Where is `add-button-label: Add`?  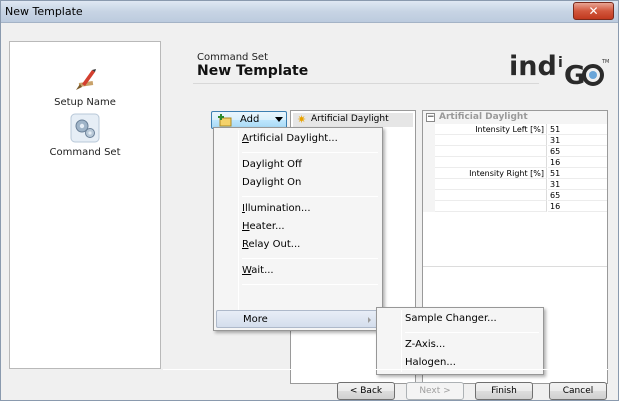 add-button-label: Add is located at coordinates (250, 119).